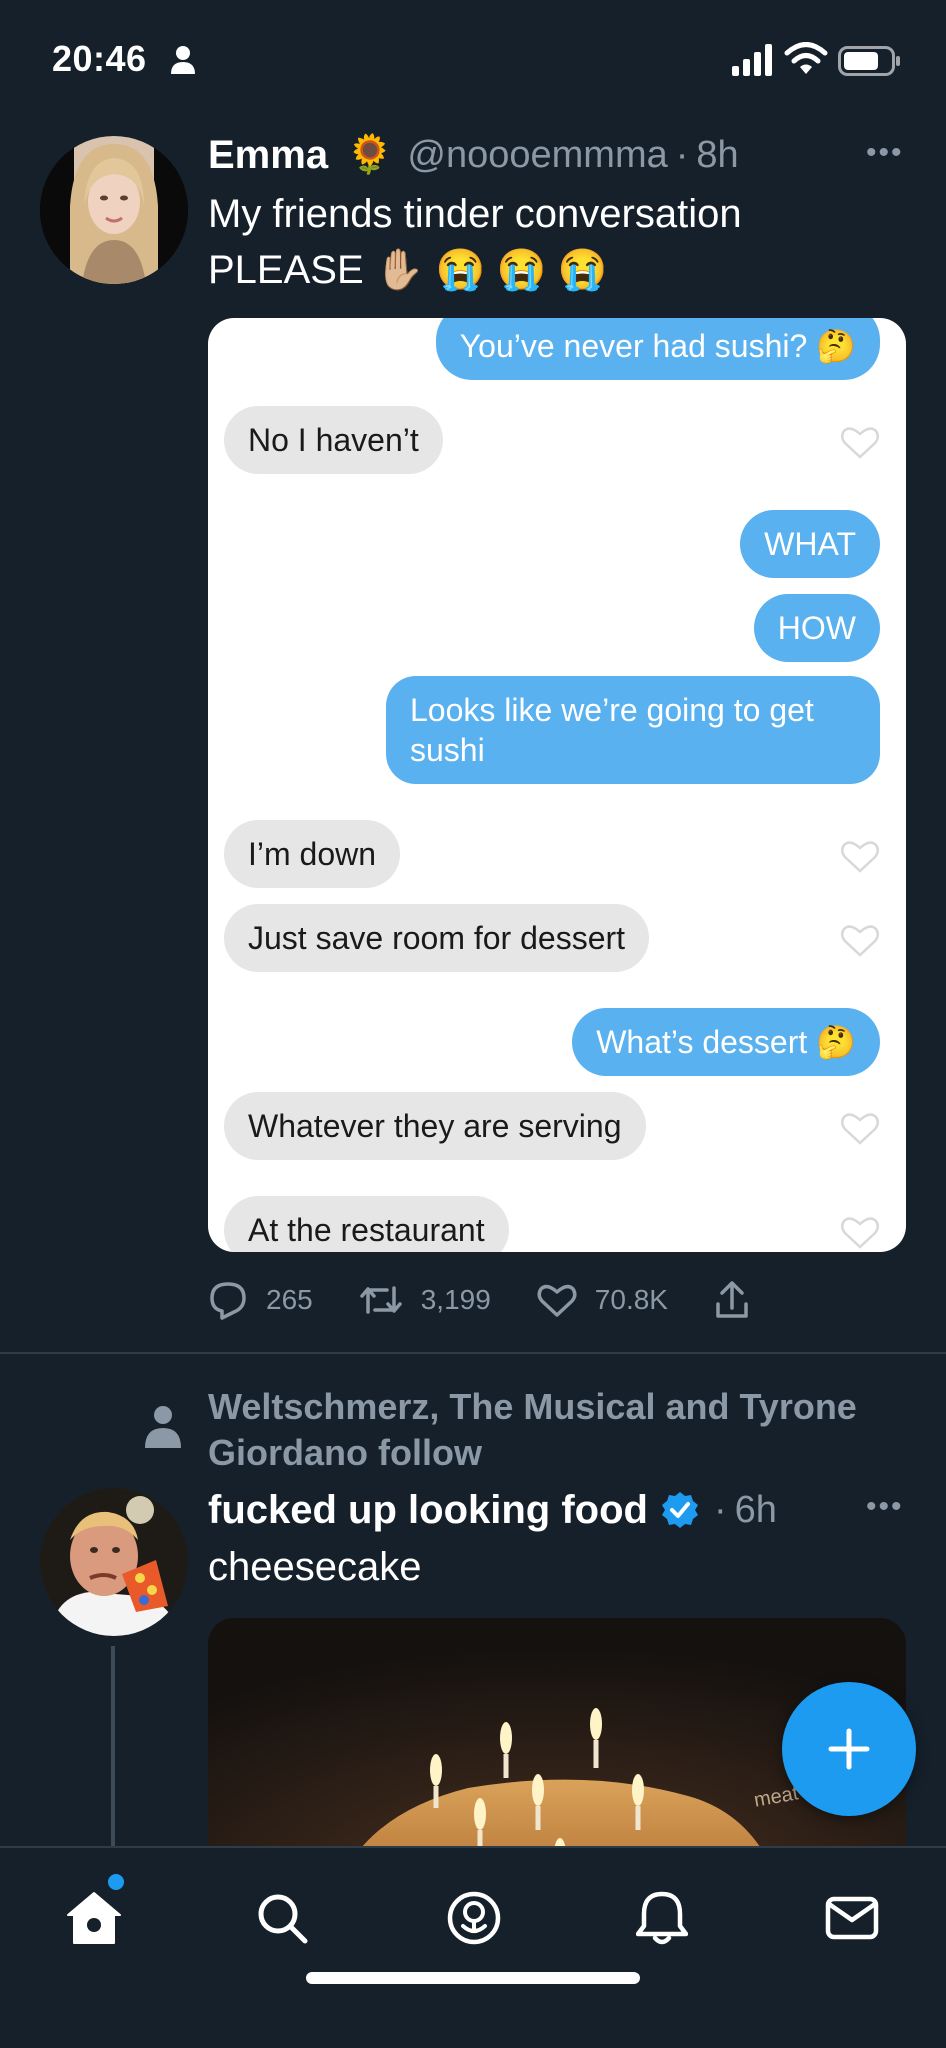 The height and width of the screenshot is (2048, 946). What do you see at coordinates (366, 1224) in the screenshot?
I see `chat-bubble-received: At the restaurant` at bounding box center [366, 1224].